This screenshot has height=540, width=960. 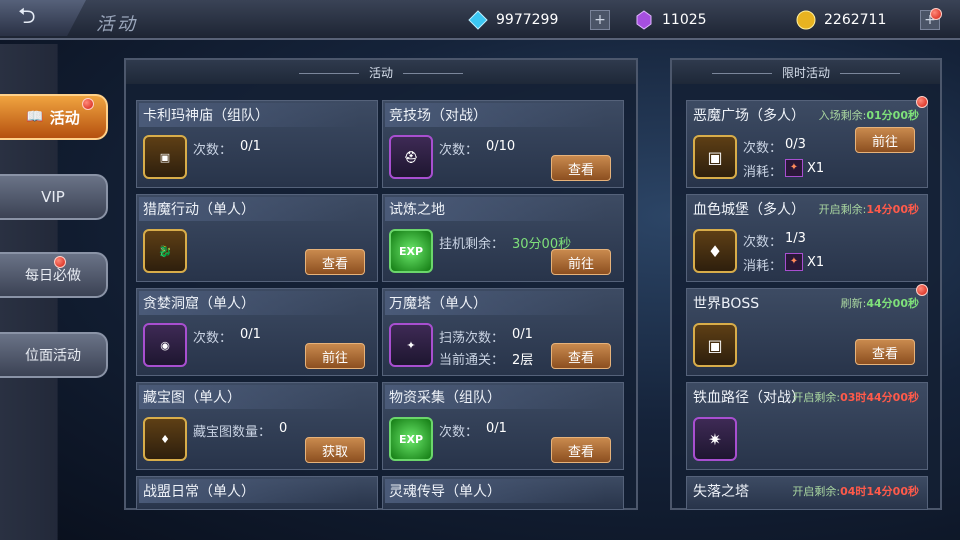 I want to click on limited-activity-card: 铁血路径（对战） 开启剩余:03时44分00秒 ✷, so click(x=807, y=426).